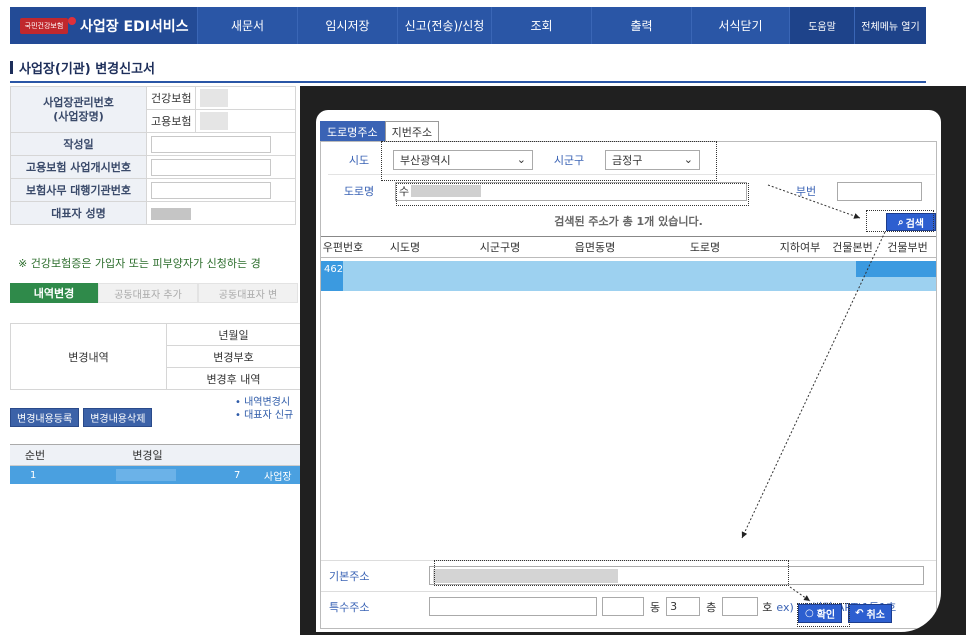 The image size is (966, 635). What do you see at coordinates (683, 606) in the screenshot?
I see `floor-input: 3` at bounding box center [683, 606].